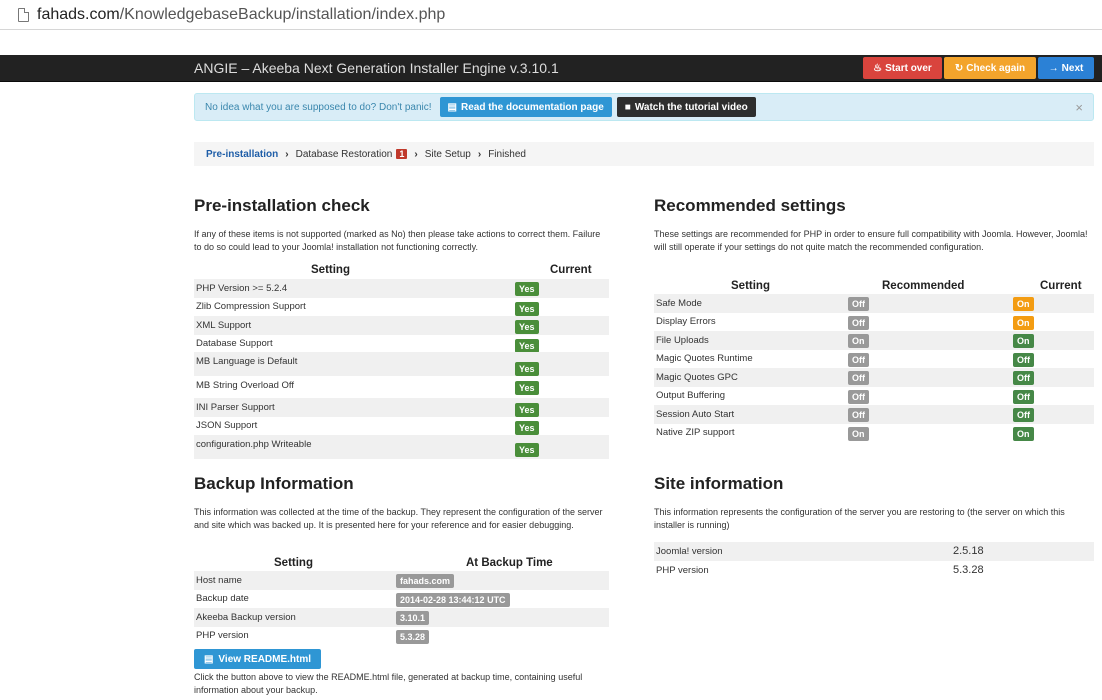  What do you see at coordinates (968, 570) in the screenshot?
I see `siteinfo-value: 5.3.28` at bounding box center [968, 570].